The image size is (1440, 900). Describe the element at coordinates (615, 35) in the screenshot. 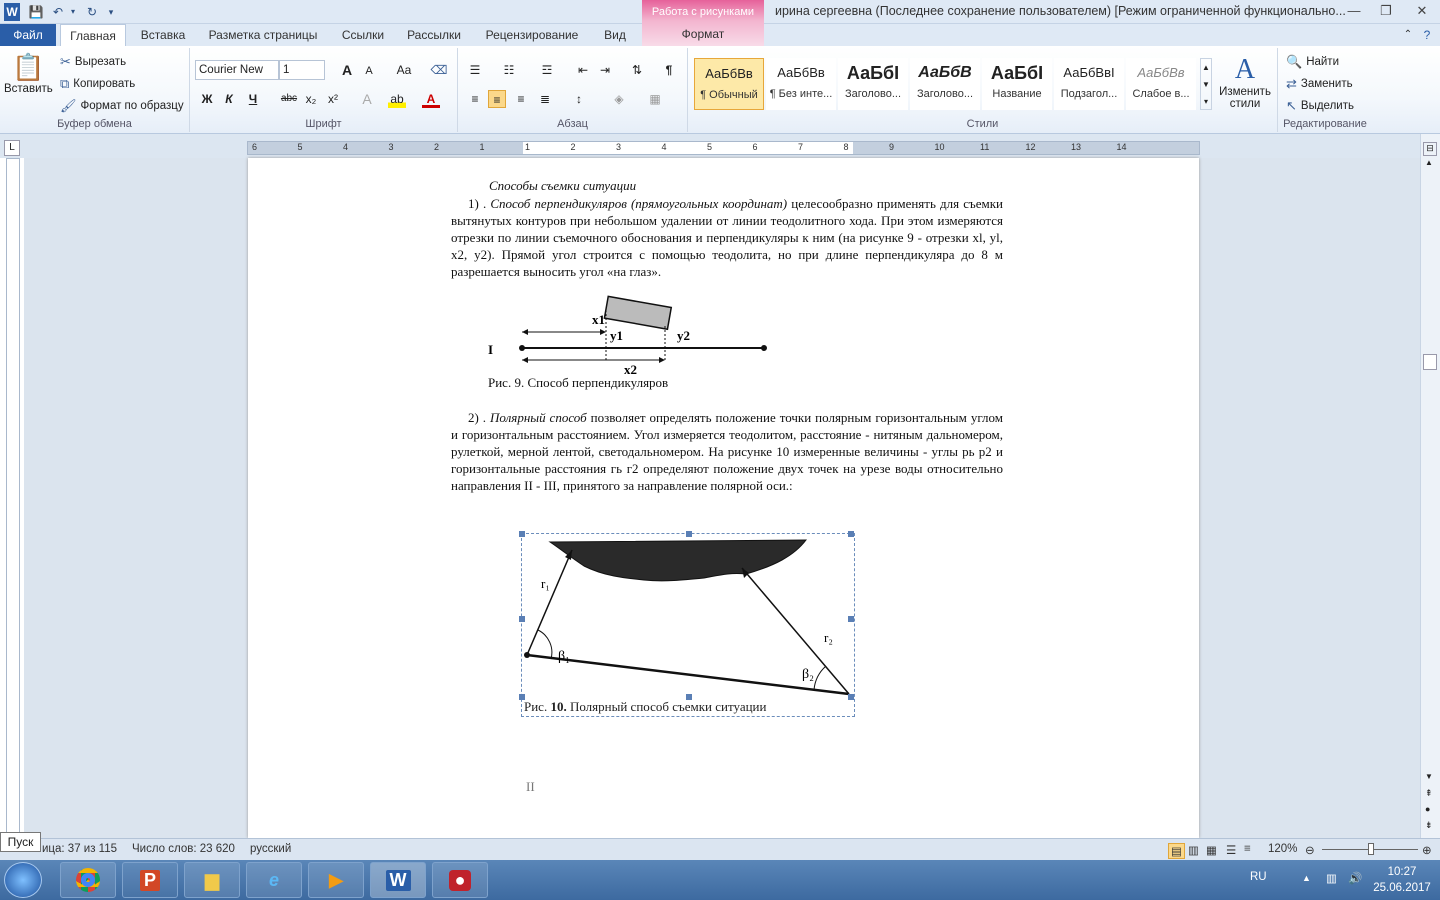

I see `tab-view: Вид` at that location.